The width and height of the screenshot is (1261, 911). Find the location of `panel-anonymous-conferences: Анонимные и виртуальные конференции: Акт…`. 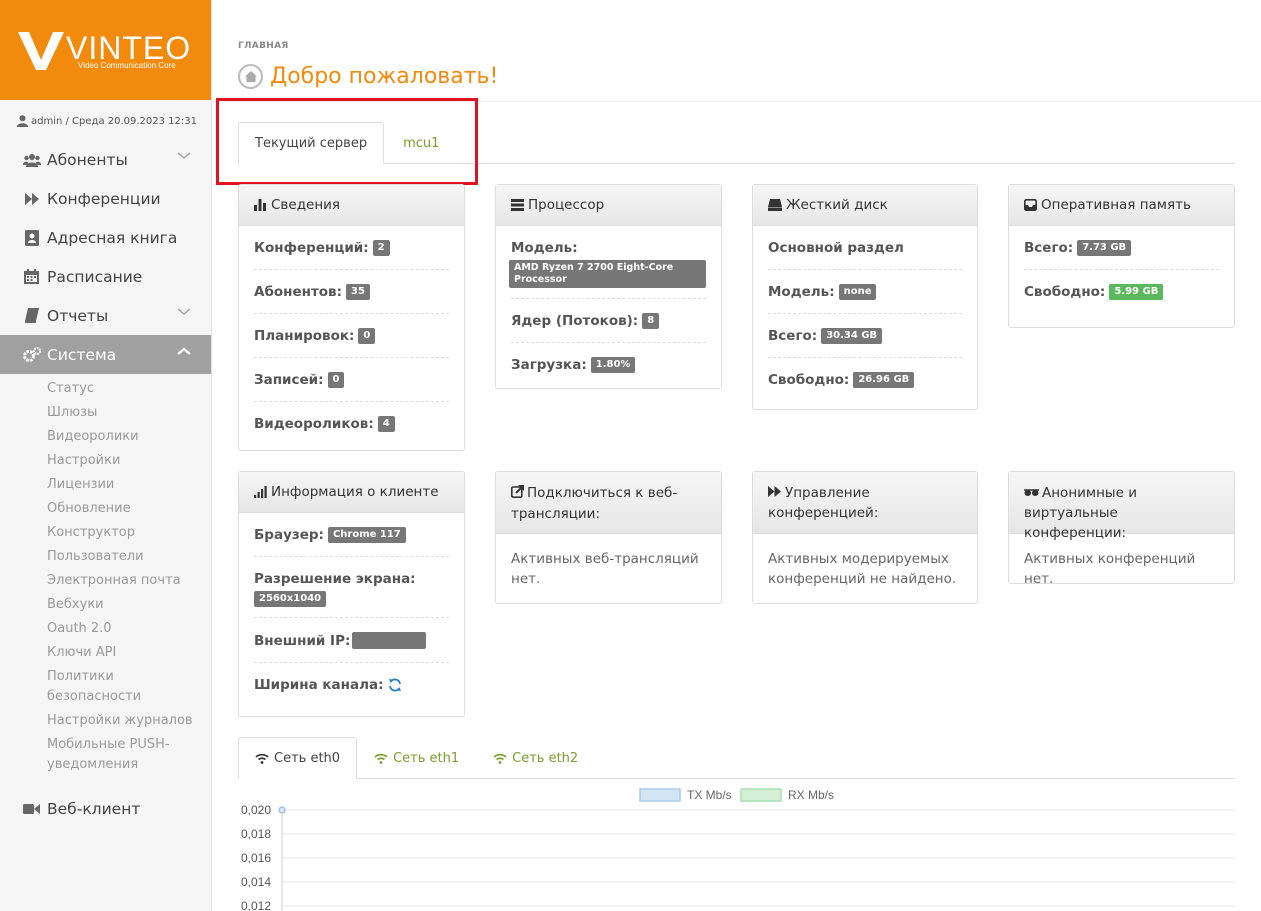

panel-anonymous-conferences: Анонимные и виртуальные конференции: Акт… is located at coordinates (1121, 529).